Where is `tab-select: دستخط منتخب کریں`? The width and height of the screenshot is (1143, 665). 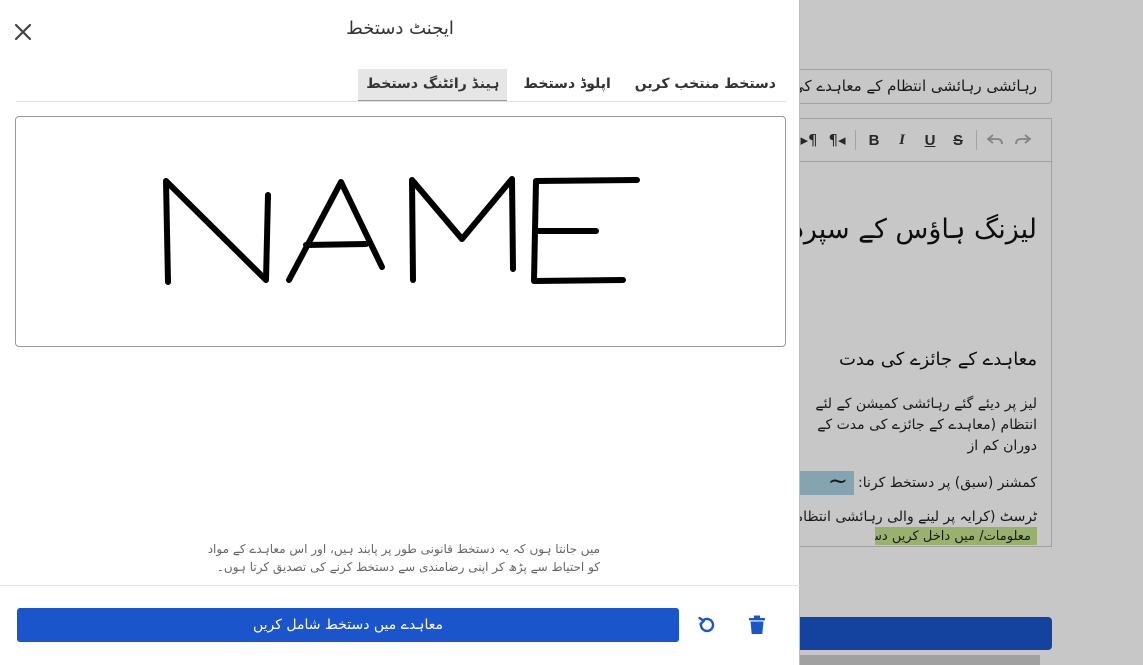
tab-select: دستخط منتخب کریں is located at coordinates (705, 85).